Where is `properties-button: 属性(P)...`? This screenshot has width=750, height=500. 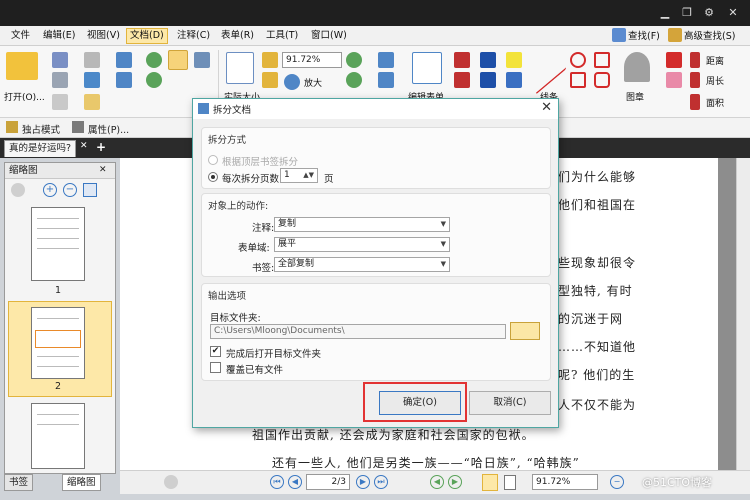
properties-button: 属性(P)... is located at coordinates (108, 129).